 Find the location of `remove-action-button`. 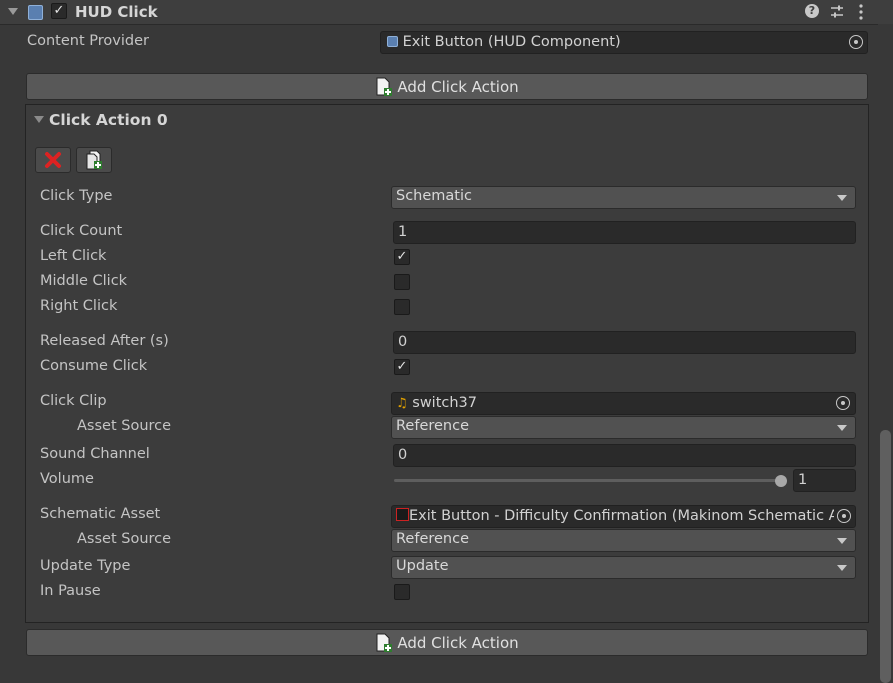

remove-action-button is located at coordinates (53, 160).